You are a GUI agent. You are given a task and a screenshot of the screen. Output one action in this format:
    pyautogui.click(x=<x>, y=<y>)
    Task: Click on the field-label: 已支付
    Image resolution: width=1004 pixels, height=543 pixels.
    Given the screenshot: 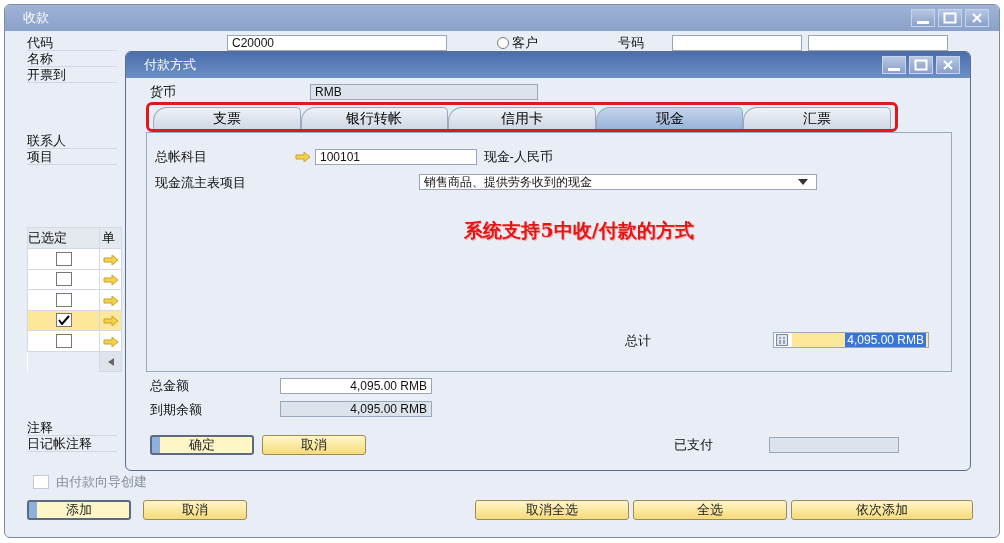 What is the action you would take?
    pyautogui.click(x=693, y=445)
    